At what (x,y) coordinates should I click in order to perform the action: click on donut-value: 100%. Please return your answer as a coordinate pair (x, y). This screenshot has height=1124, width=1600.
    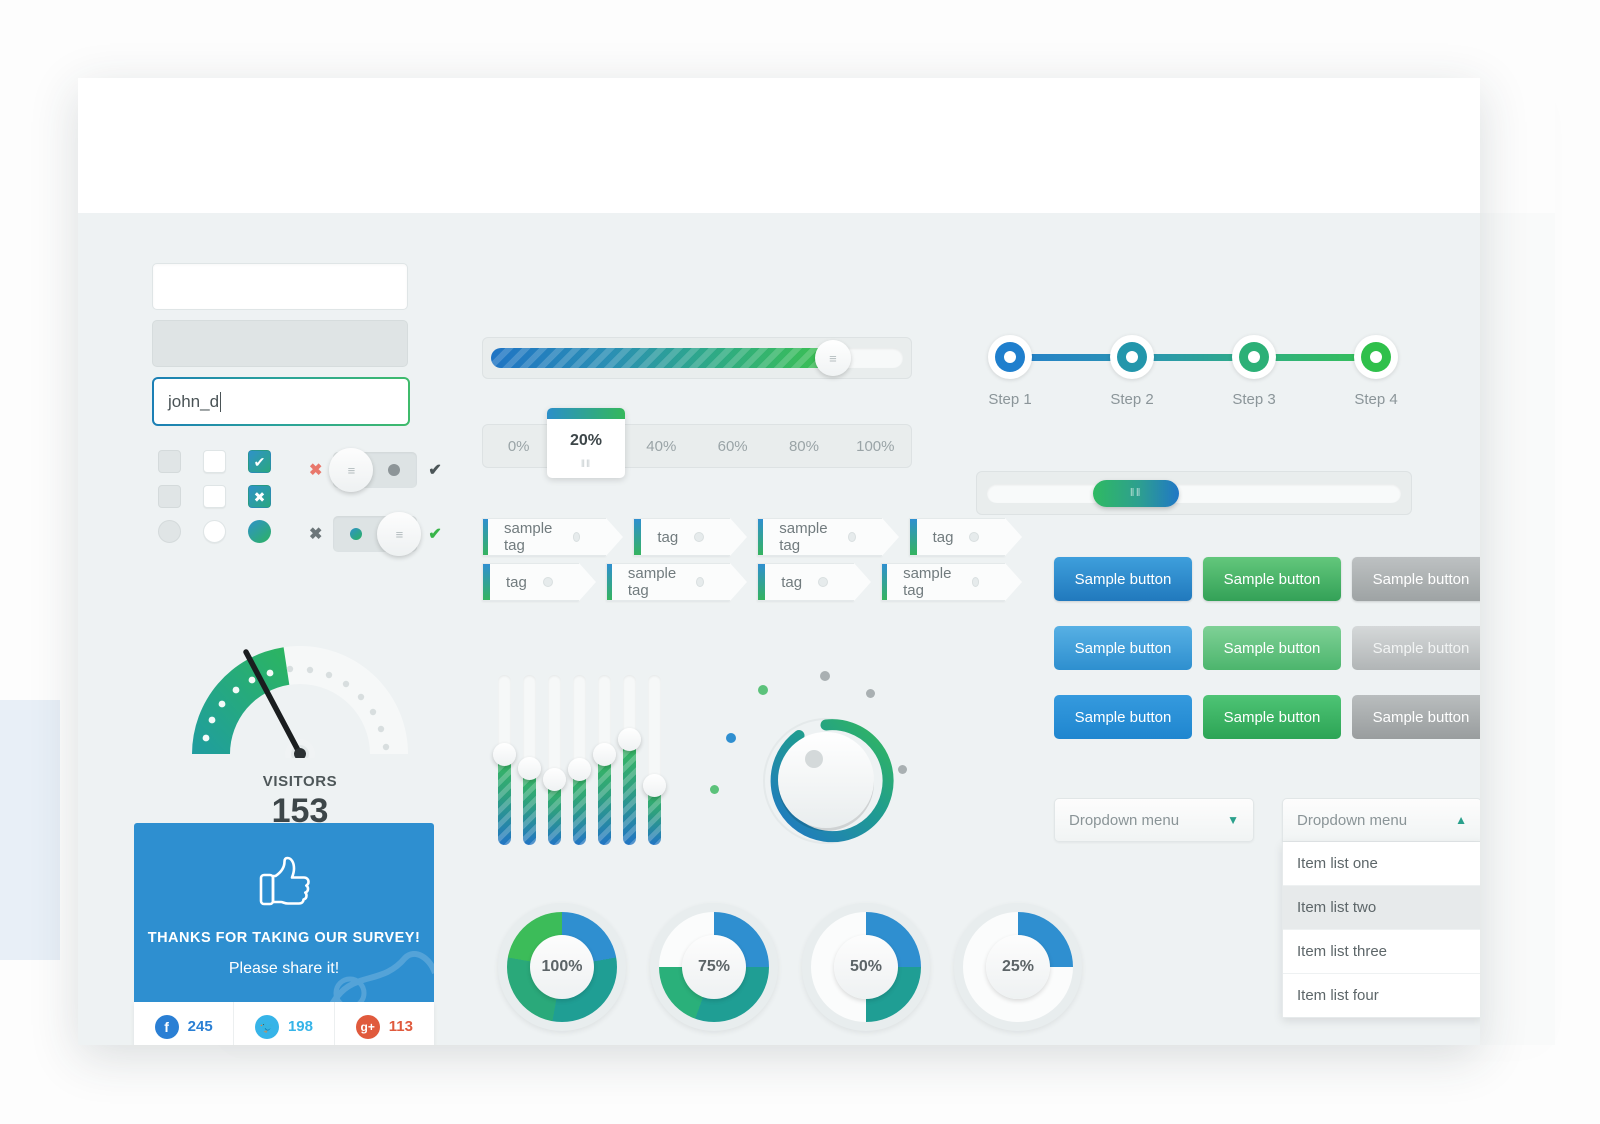
    Looking at the image, I should click on (562, 967).